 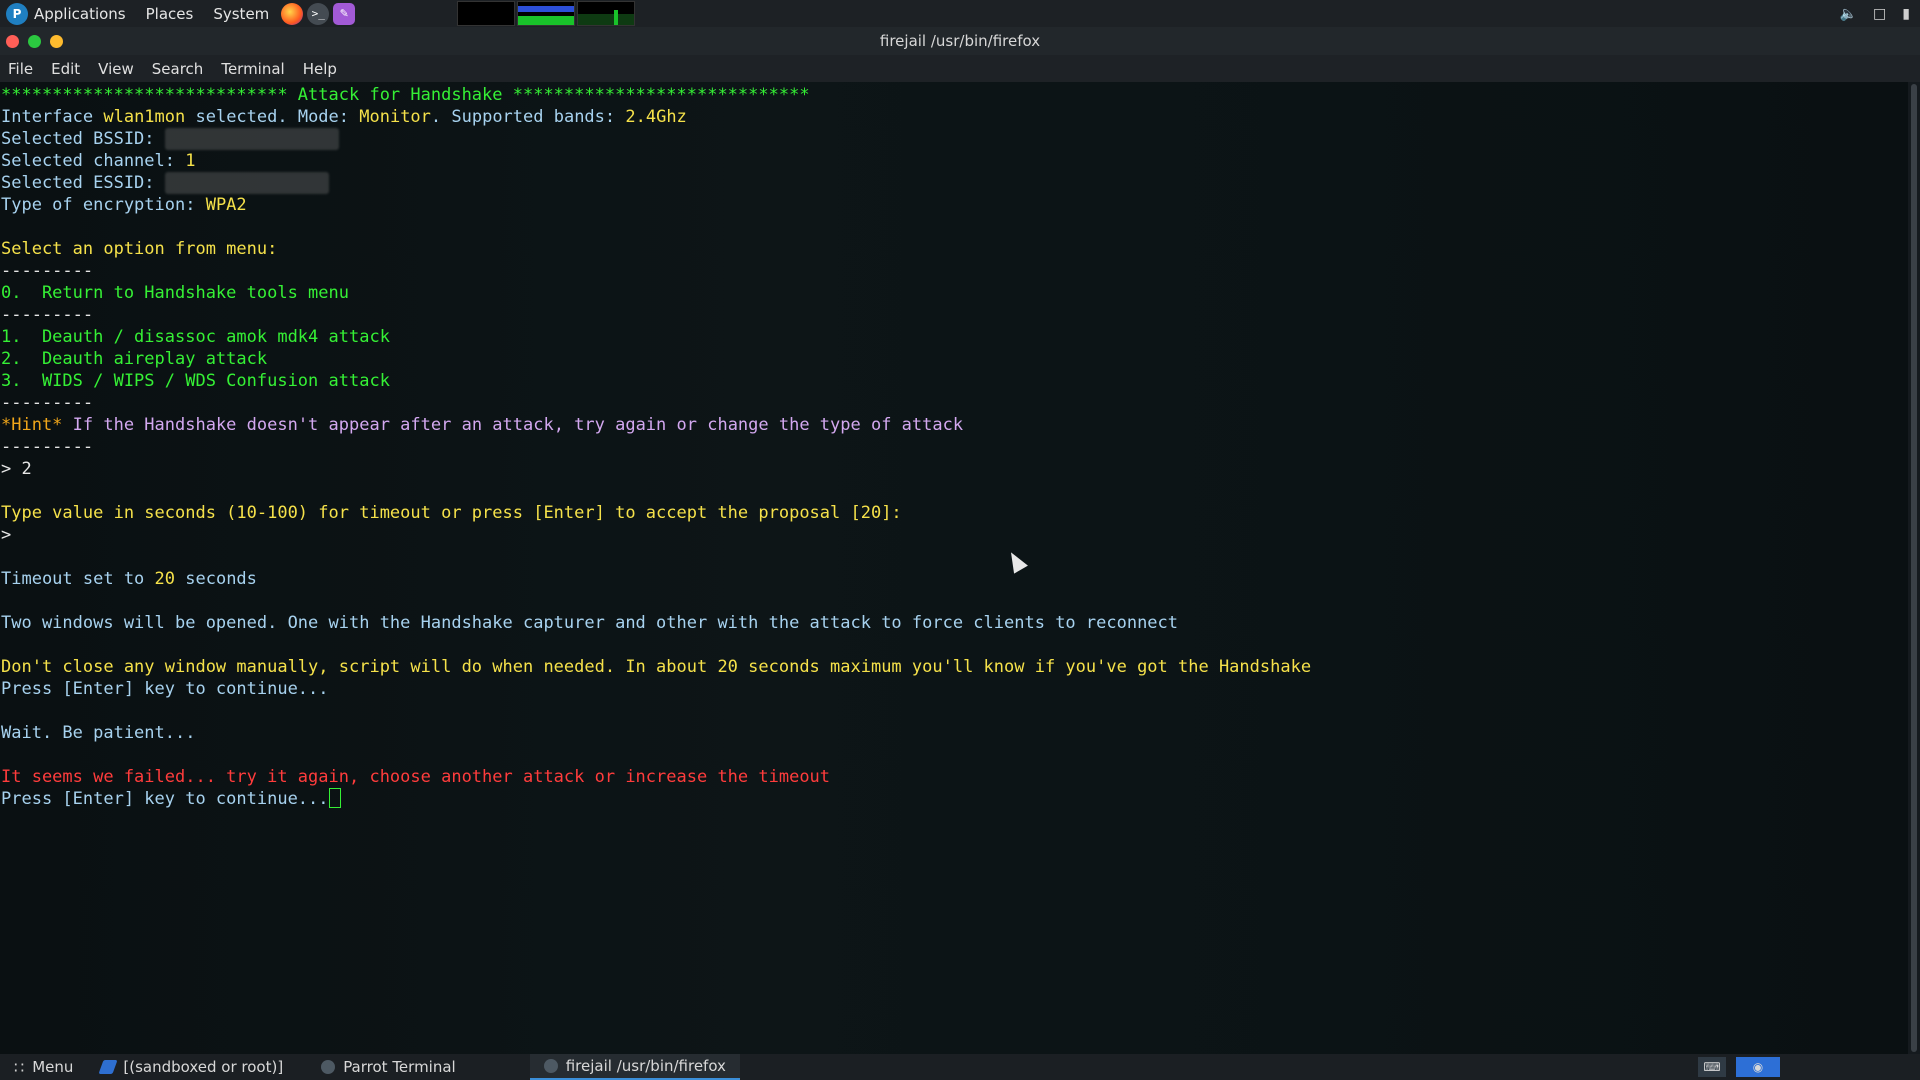 What do you see at coordinates (6, 535) in the screenshot?
I see `prompt-symbol: >` at bounding box center [6, 535].